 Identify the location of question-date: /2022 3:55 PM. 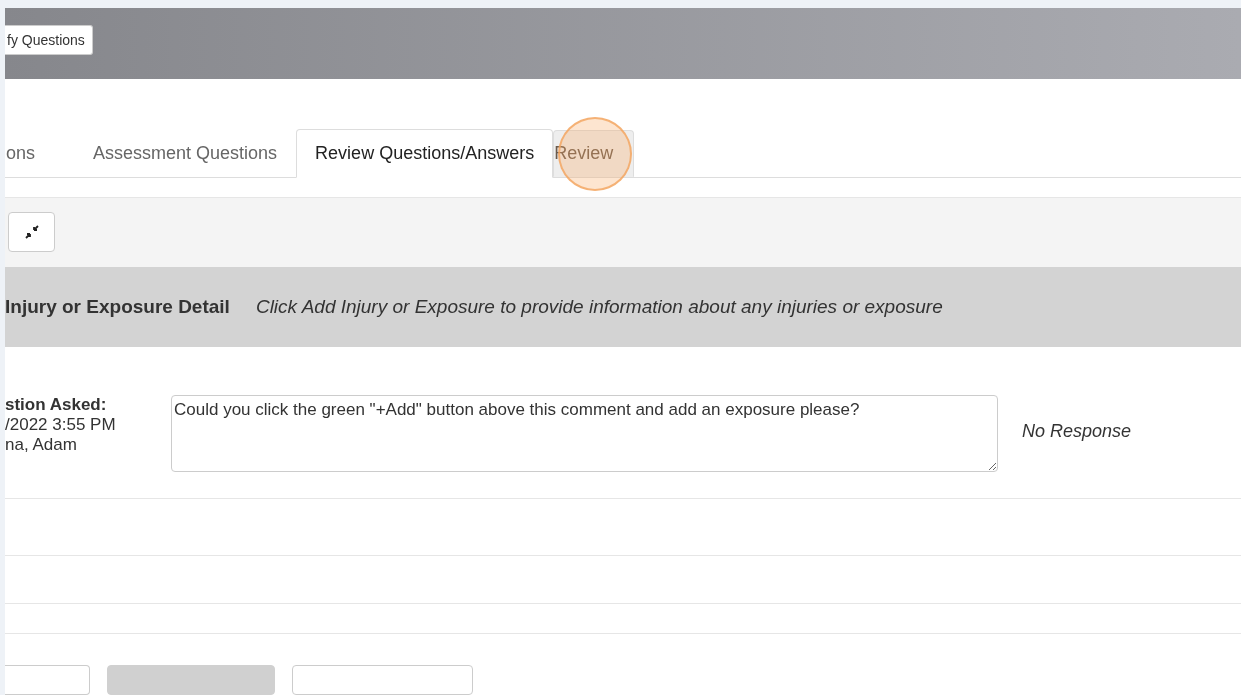
(61, 424).